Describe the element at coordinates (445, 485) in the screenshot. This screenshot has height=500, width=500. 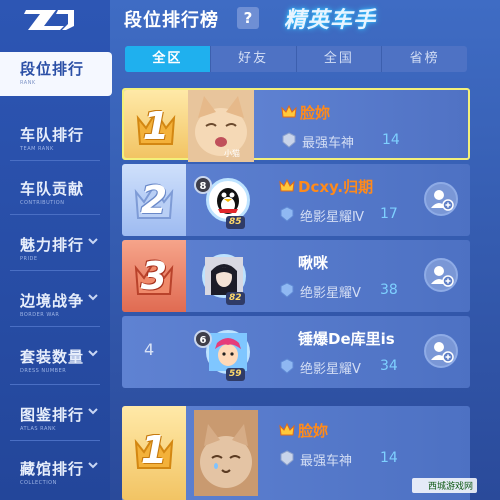
I see `watermark: 西城游戏网` at that location.